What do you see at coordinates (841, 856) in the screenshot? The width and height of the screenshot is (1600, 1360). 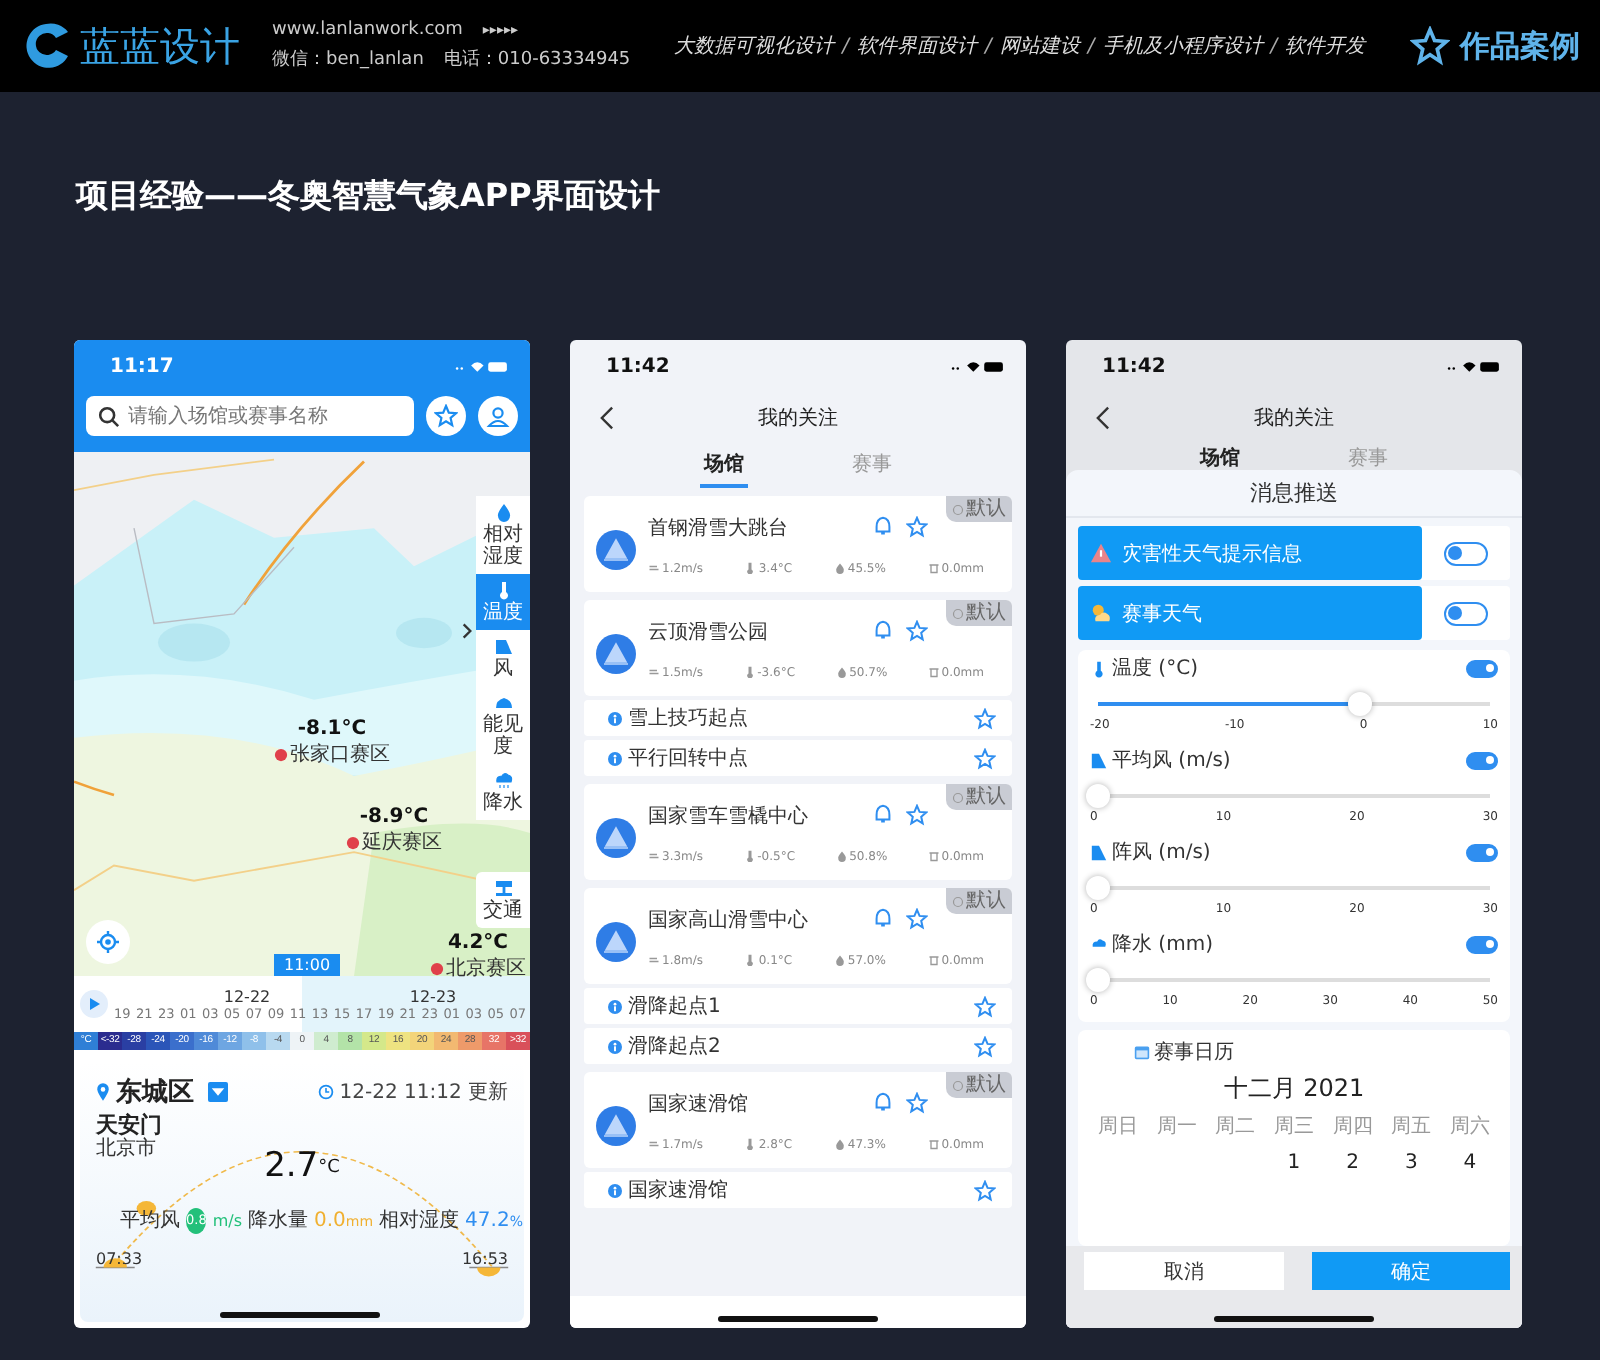 I see `droplet-icon` at bounding box center [841, 856].